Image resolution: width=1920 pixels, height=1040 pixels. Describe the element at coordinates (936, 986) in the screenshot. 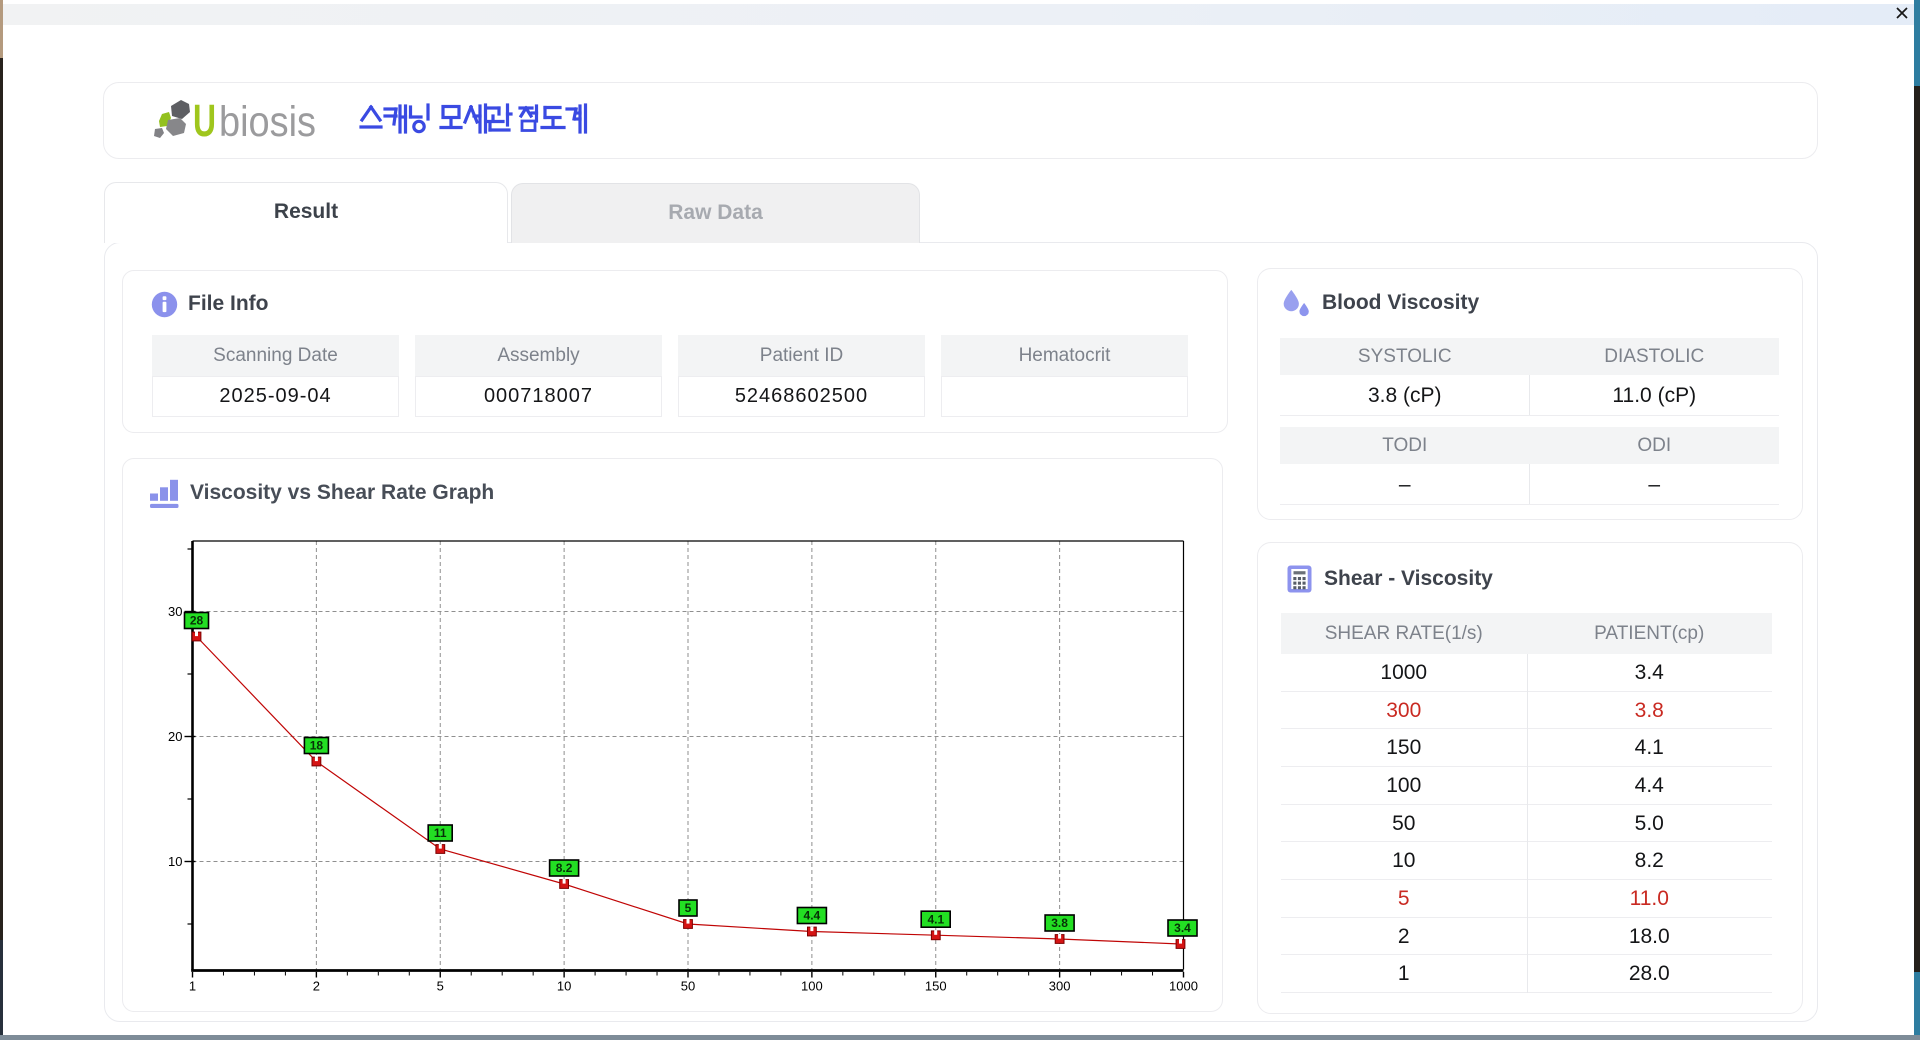

I see `svg-text: 150` at that location.